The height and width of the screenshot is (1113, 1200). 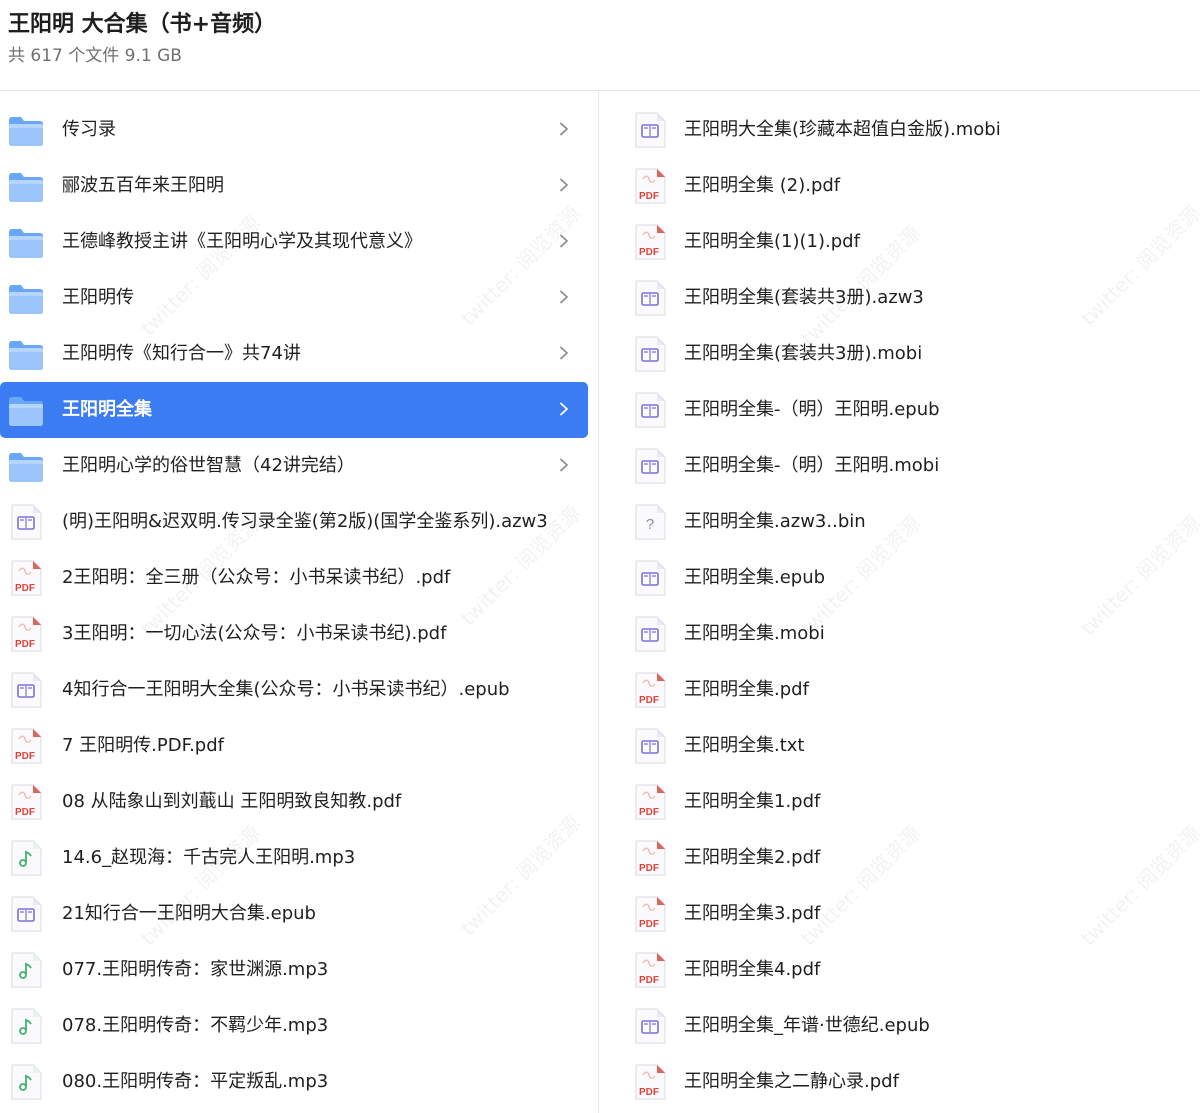 I want to click on file-row: 王阳明全集.epub, so click(x=911, y=578).